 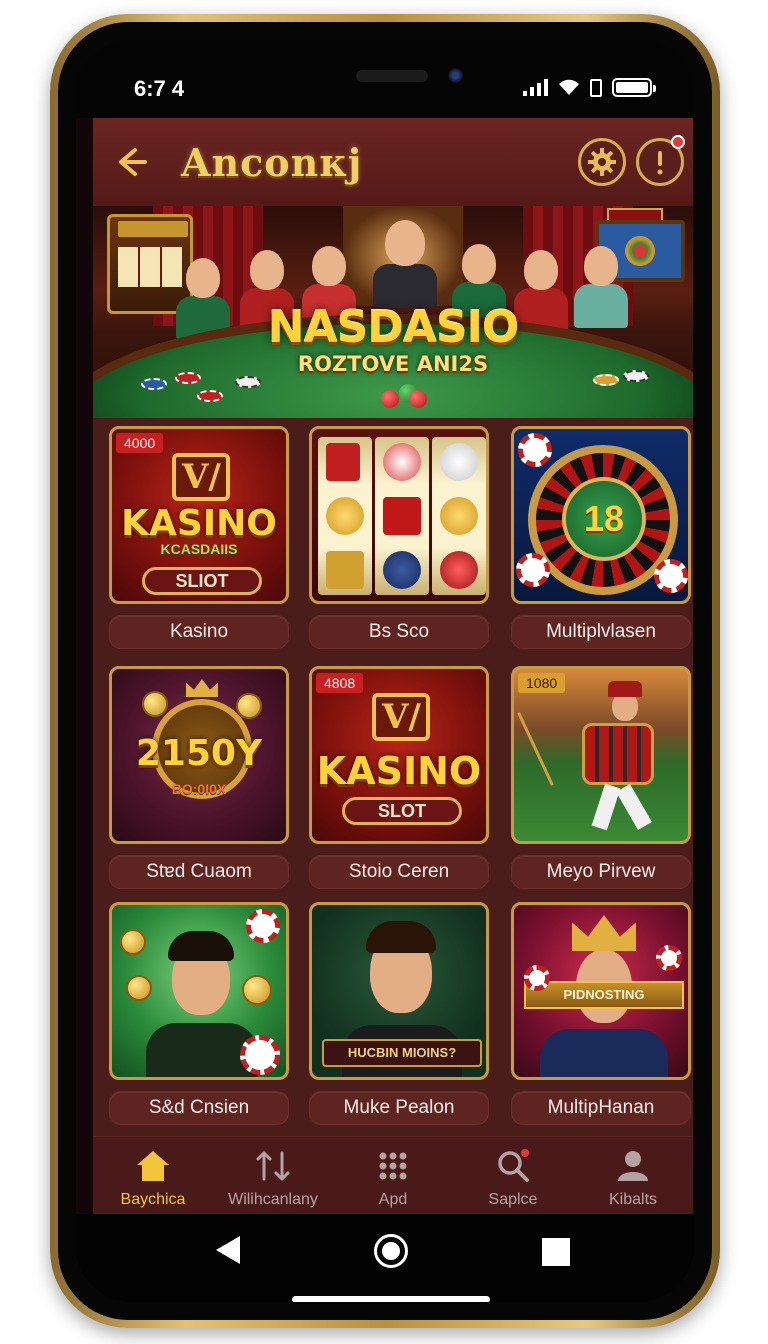 I want to click on nav-item-apps: Apd, so click(x=393, y=1175).